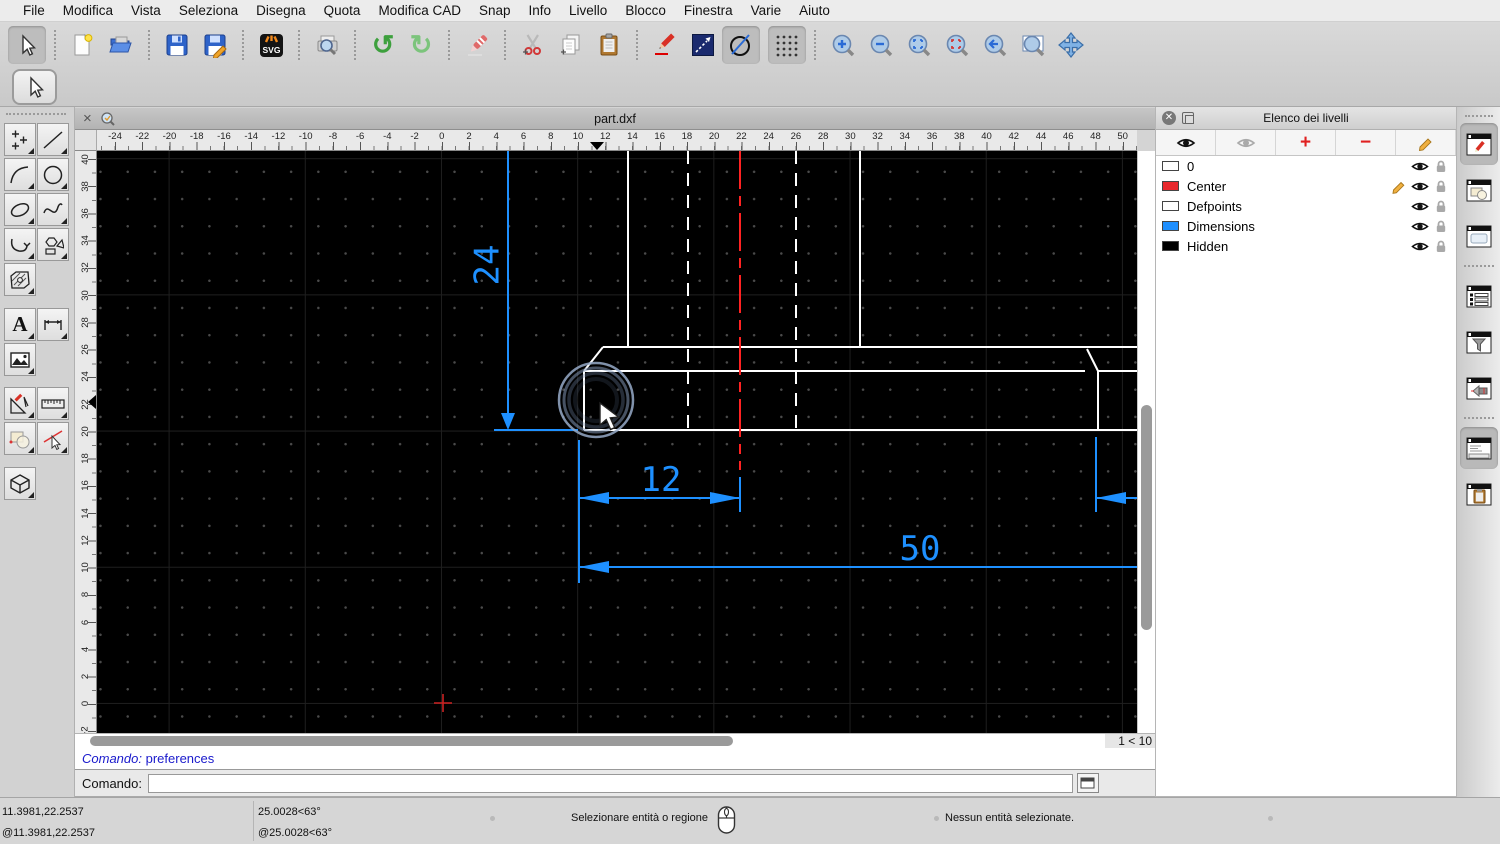 This screenshot has height=844, width=1500. I want to click on print-preview-button, so click(327, 45).